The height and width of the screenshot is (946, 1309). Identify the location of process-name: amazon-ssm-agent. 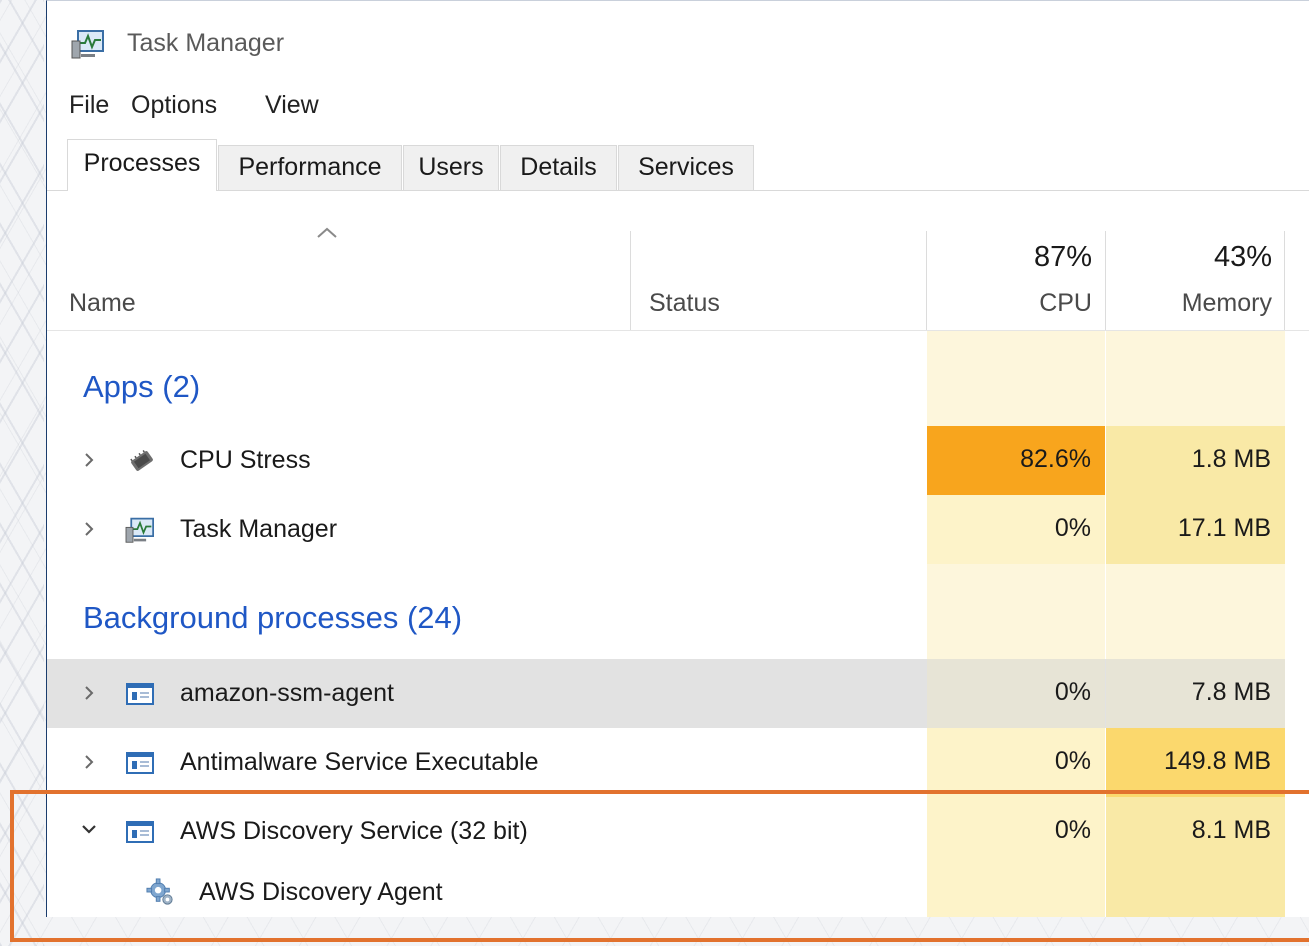
(287, 693).